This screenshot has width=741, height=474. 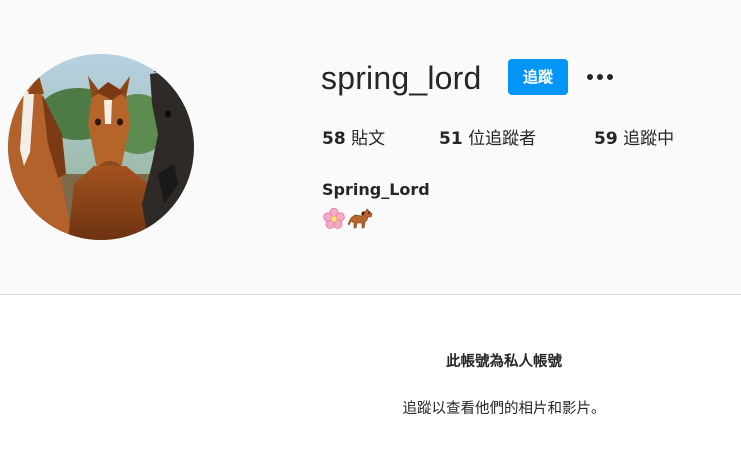 I want to click on more-options-icon, so click(x=600, y=77).